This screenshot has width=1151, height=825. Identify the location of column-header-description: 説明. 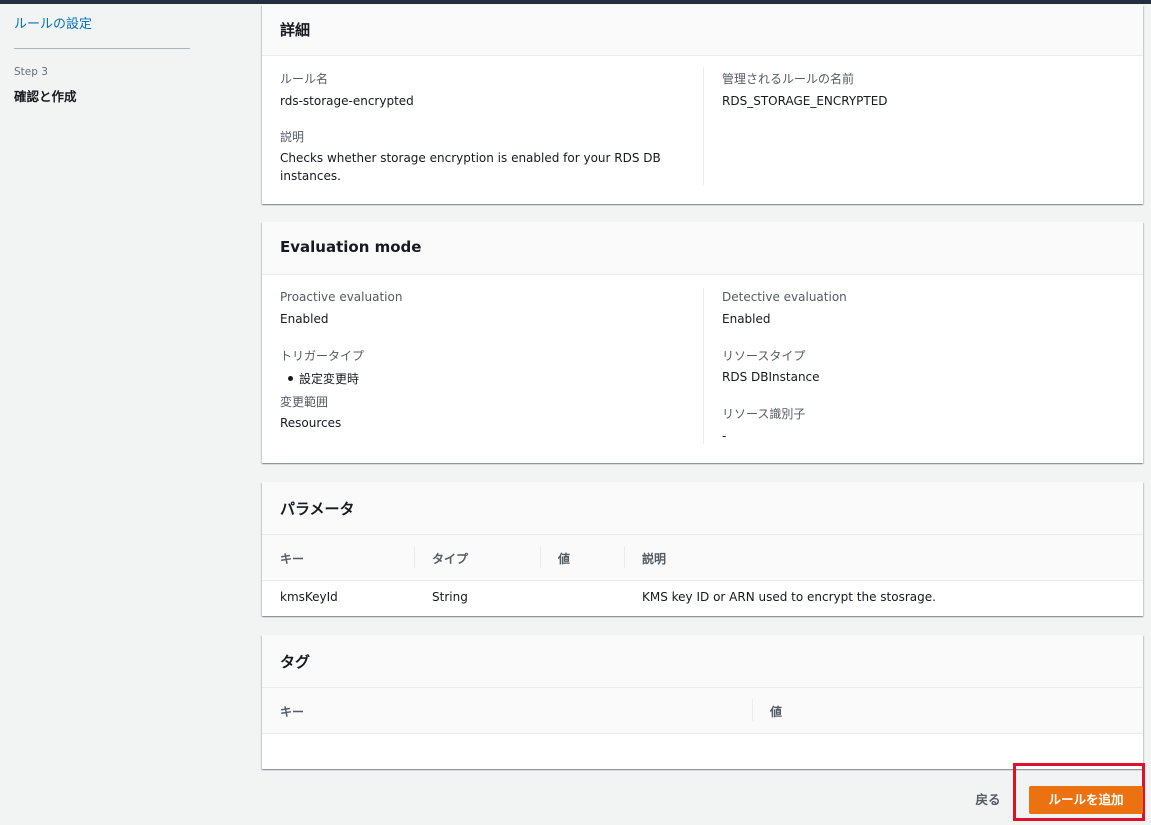
(654, 558).